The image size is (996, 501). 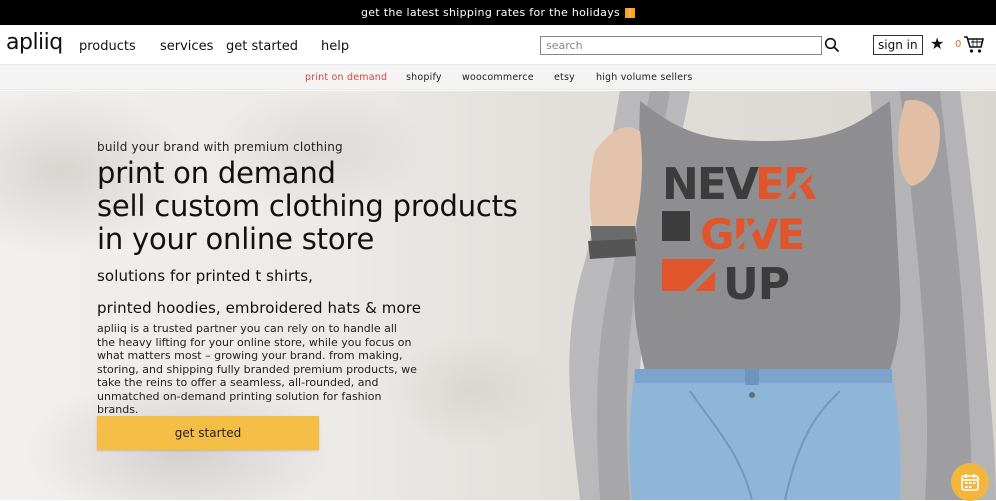 What do you see at coordinates (756, 284) in the screenshot?
I see `svg-text: UP` at bounding box center [756, 284].